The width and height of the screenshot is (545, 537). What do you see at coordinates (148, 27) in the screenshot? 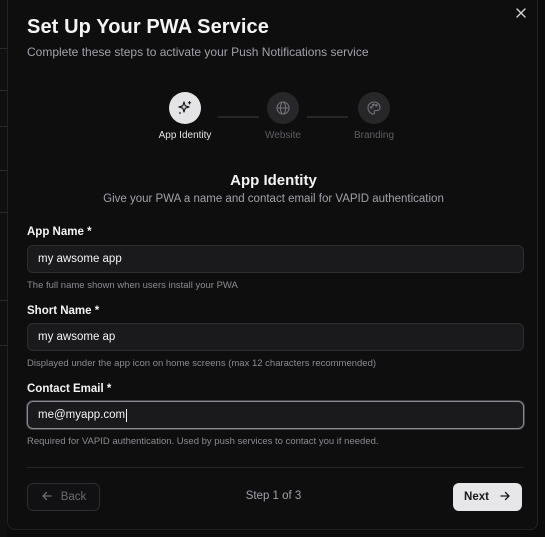
I see `dialog-title: Set Up Your PWA Service` at bounding box center [148, 27].